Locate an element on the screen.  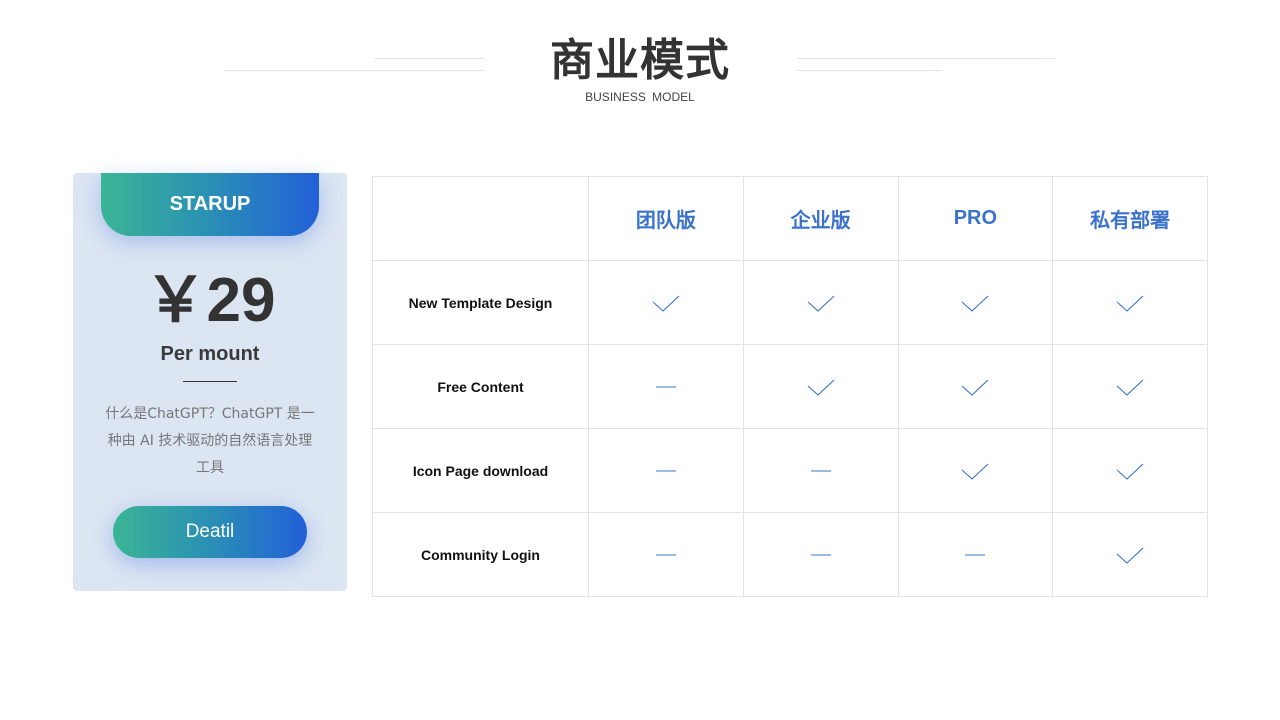
table-row: Icon Page download is located at coordinates (790, 470).